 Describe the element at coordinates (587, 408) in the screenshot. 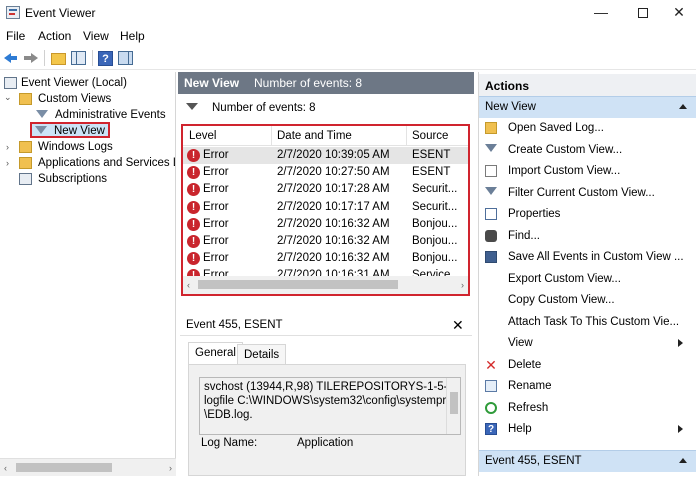

I see `action-refresh: Refresh` at that location.